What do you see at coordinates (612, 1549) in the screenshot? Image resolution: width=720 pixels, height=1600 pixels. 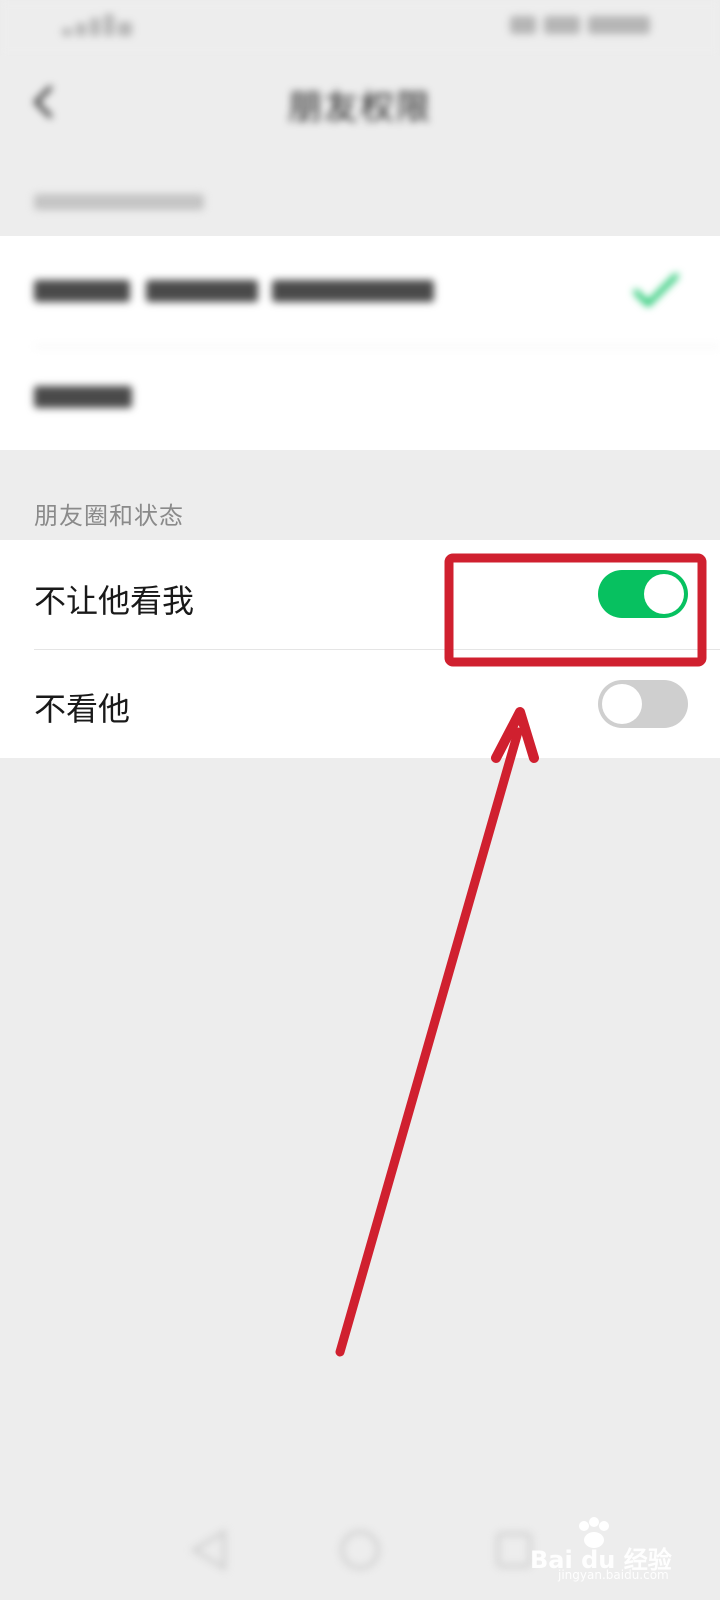 I see `baidu-jingyan-watermark: Bai du 经验 jingyan.baidu.com` at bounding box center [612, 1549].